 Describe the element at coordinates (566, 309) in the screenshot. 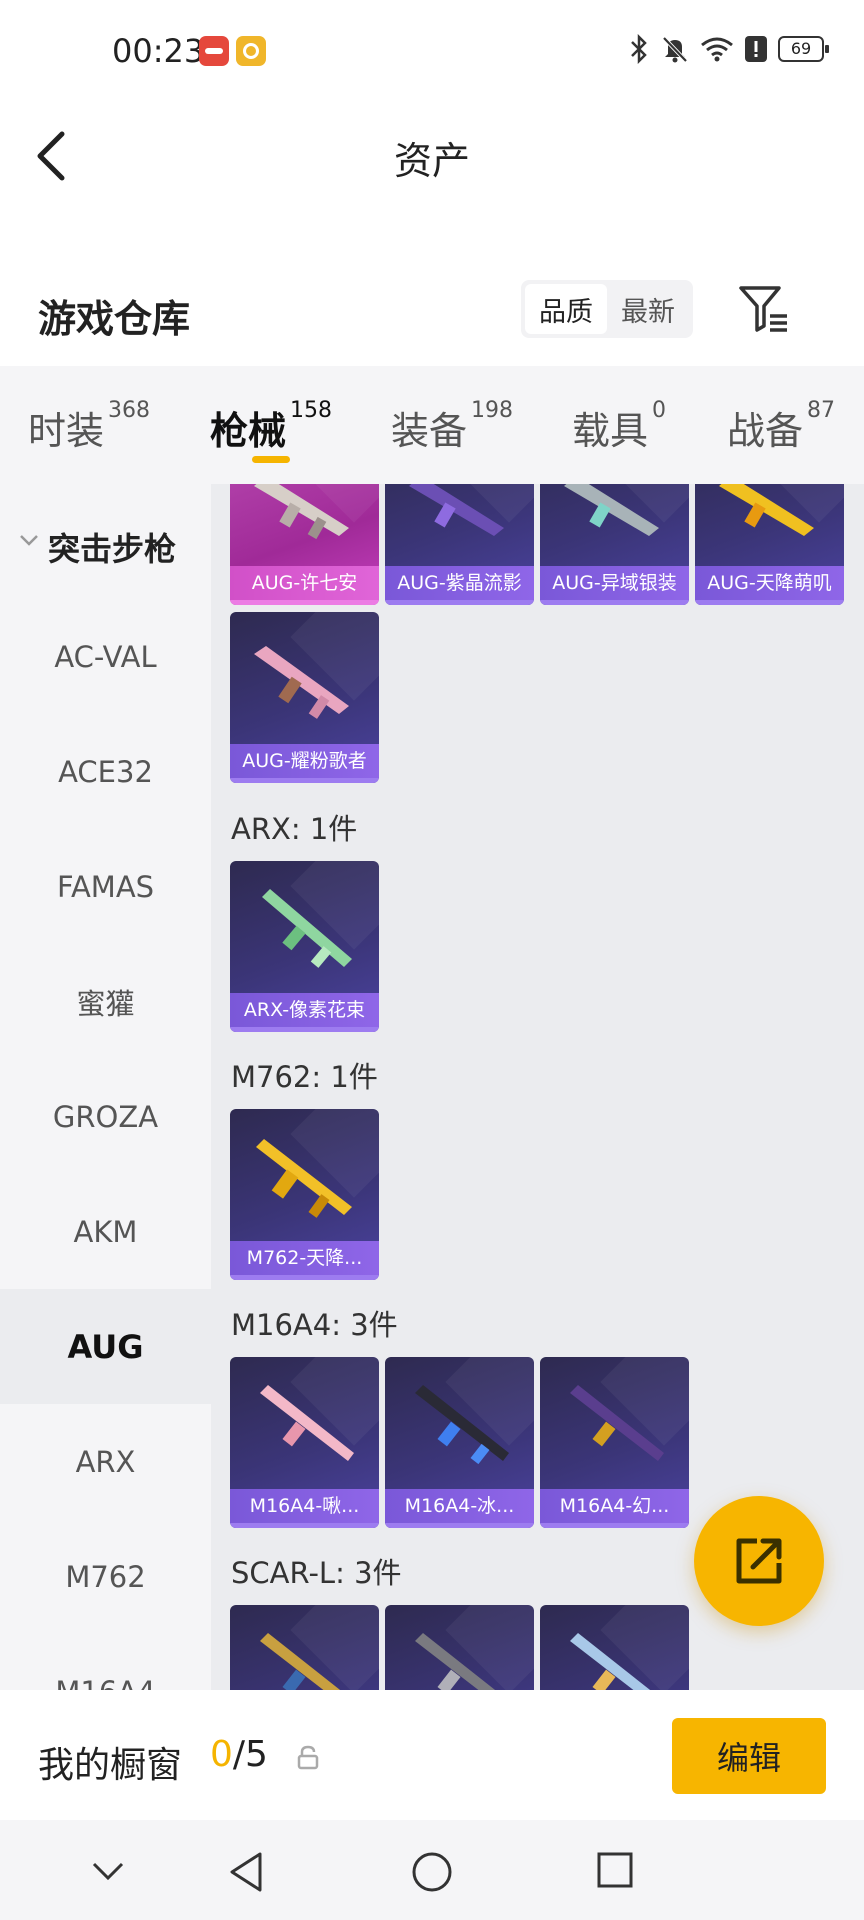

I see `sort-quality: 品质` at that location.